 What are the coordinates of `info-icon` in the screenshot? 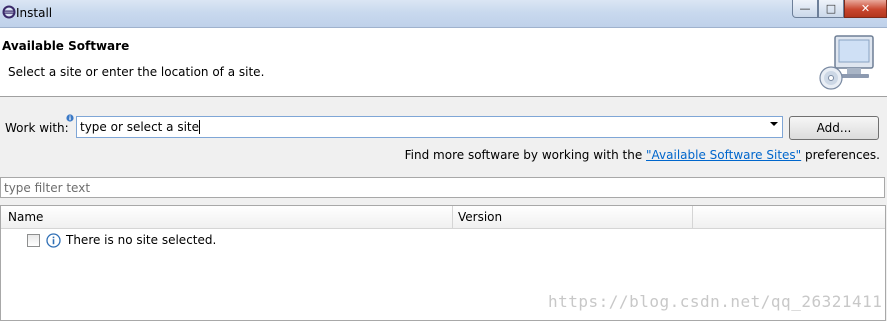 It's located at (53, 240).